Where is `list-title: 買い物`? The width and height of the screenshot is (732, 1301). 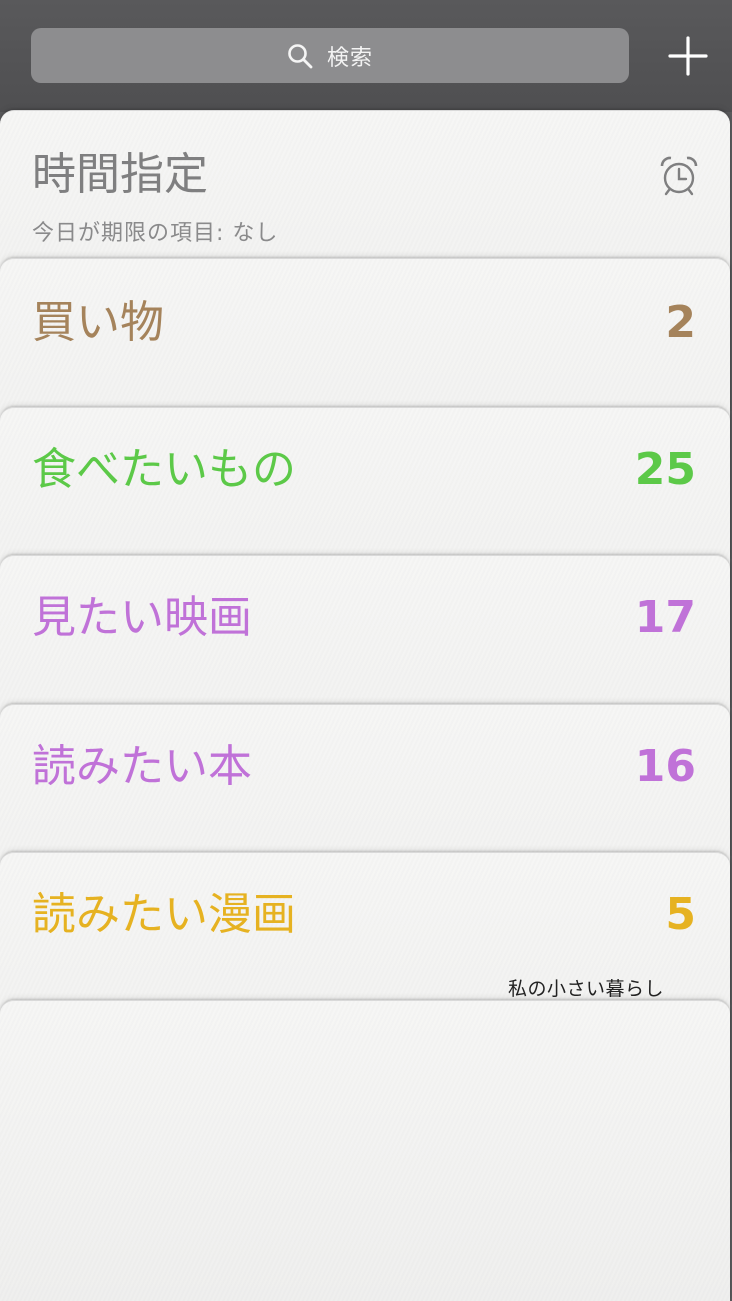
list-title: 買い物 is located at coordinates (98, 322).